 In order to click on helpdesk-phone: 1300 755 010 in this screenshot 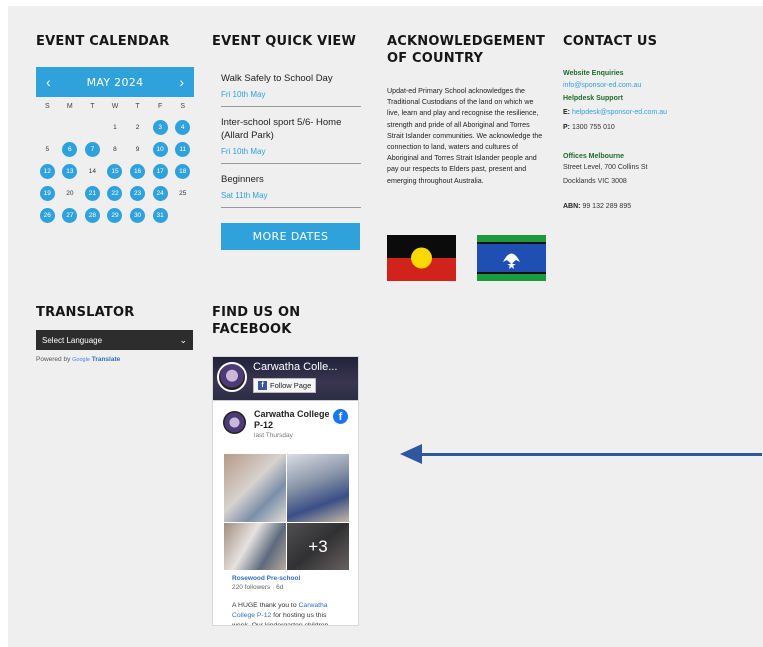, I will do `click(593, 127)`.